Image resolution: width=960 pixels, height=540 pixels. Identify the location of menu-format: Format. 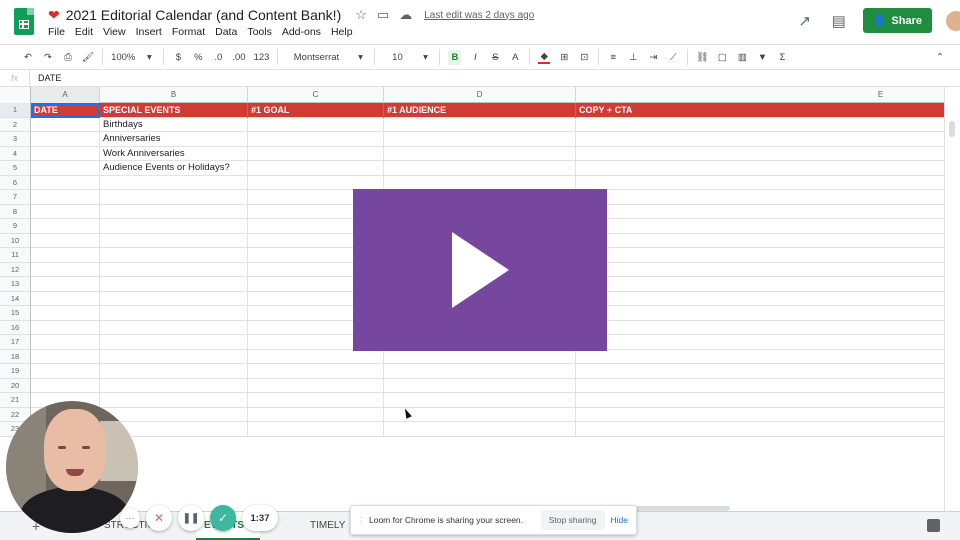
(188, 32).